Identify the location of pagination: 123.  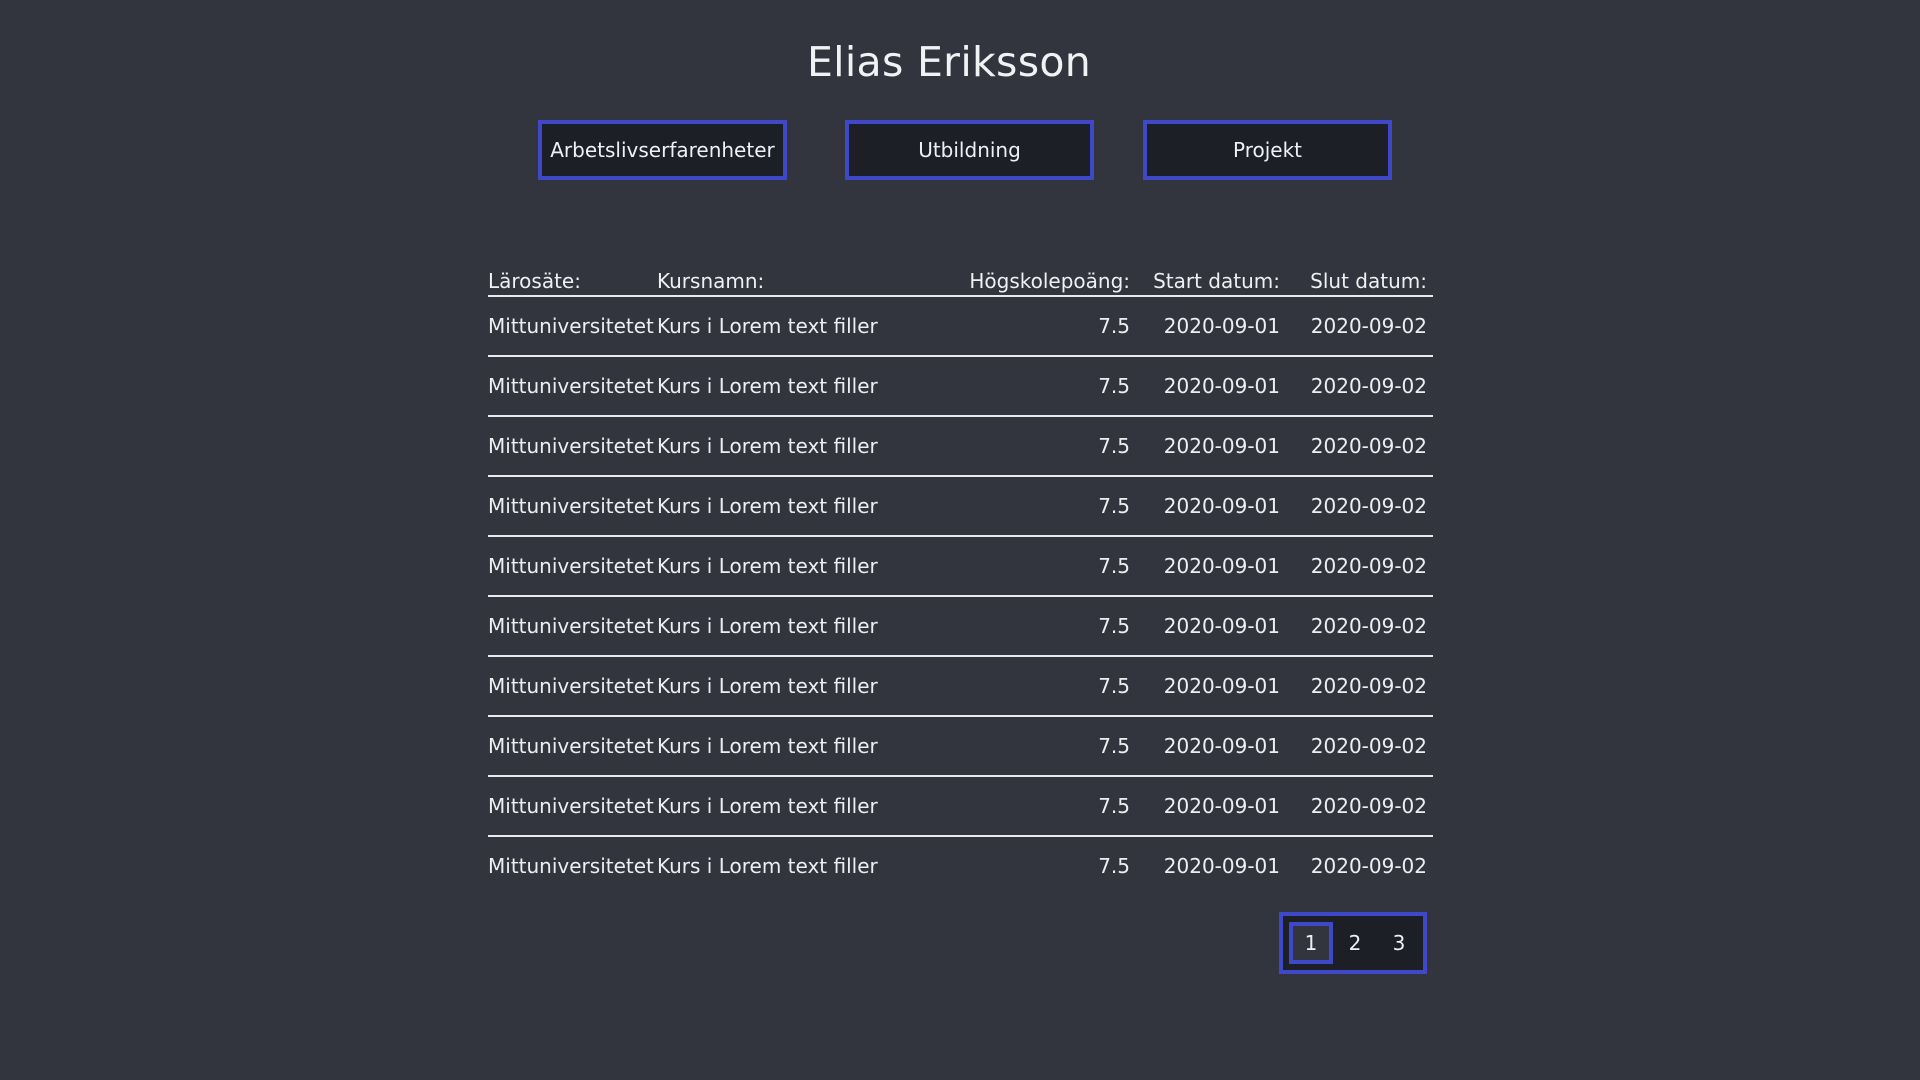
(1353, 943).